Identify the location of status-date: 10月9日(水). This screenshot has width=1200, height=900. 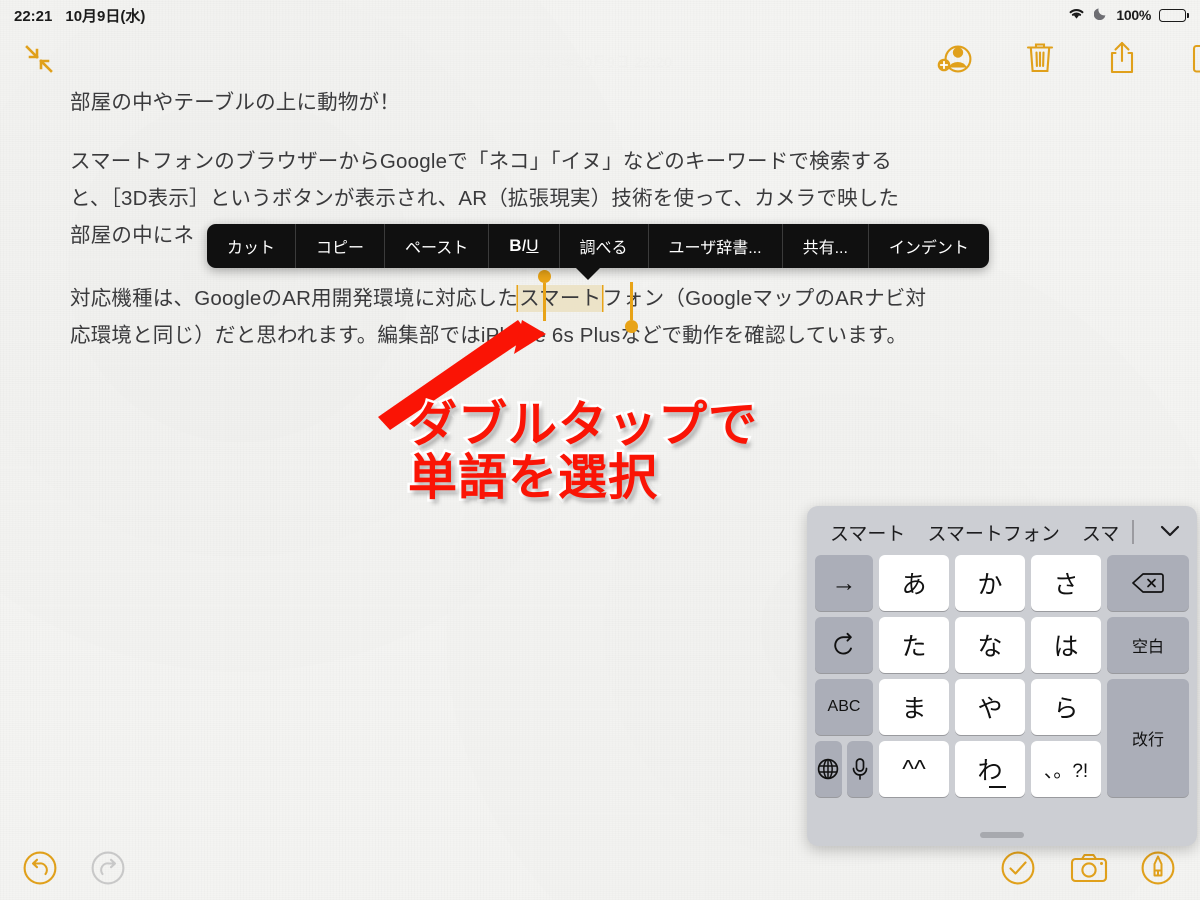
(105, 16).